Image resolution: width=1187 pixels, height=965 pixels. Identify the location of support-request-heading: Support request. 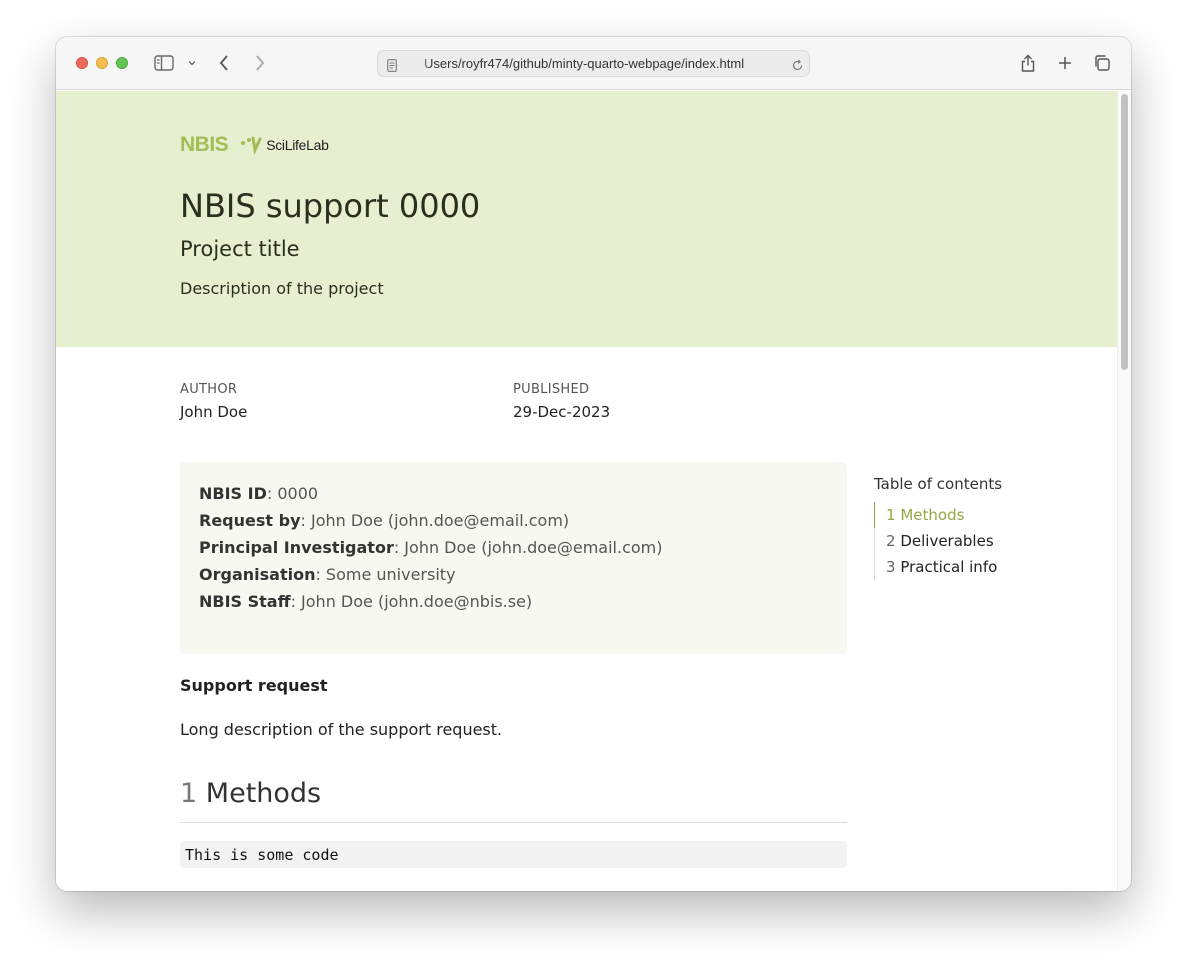
(254, 685).